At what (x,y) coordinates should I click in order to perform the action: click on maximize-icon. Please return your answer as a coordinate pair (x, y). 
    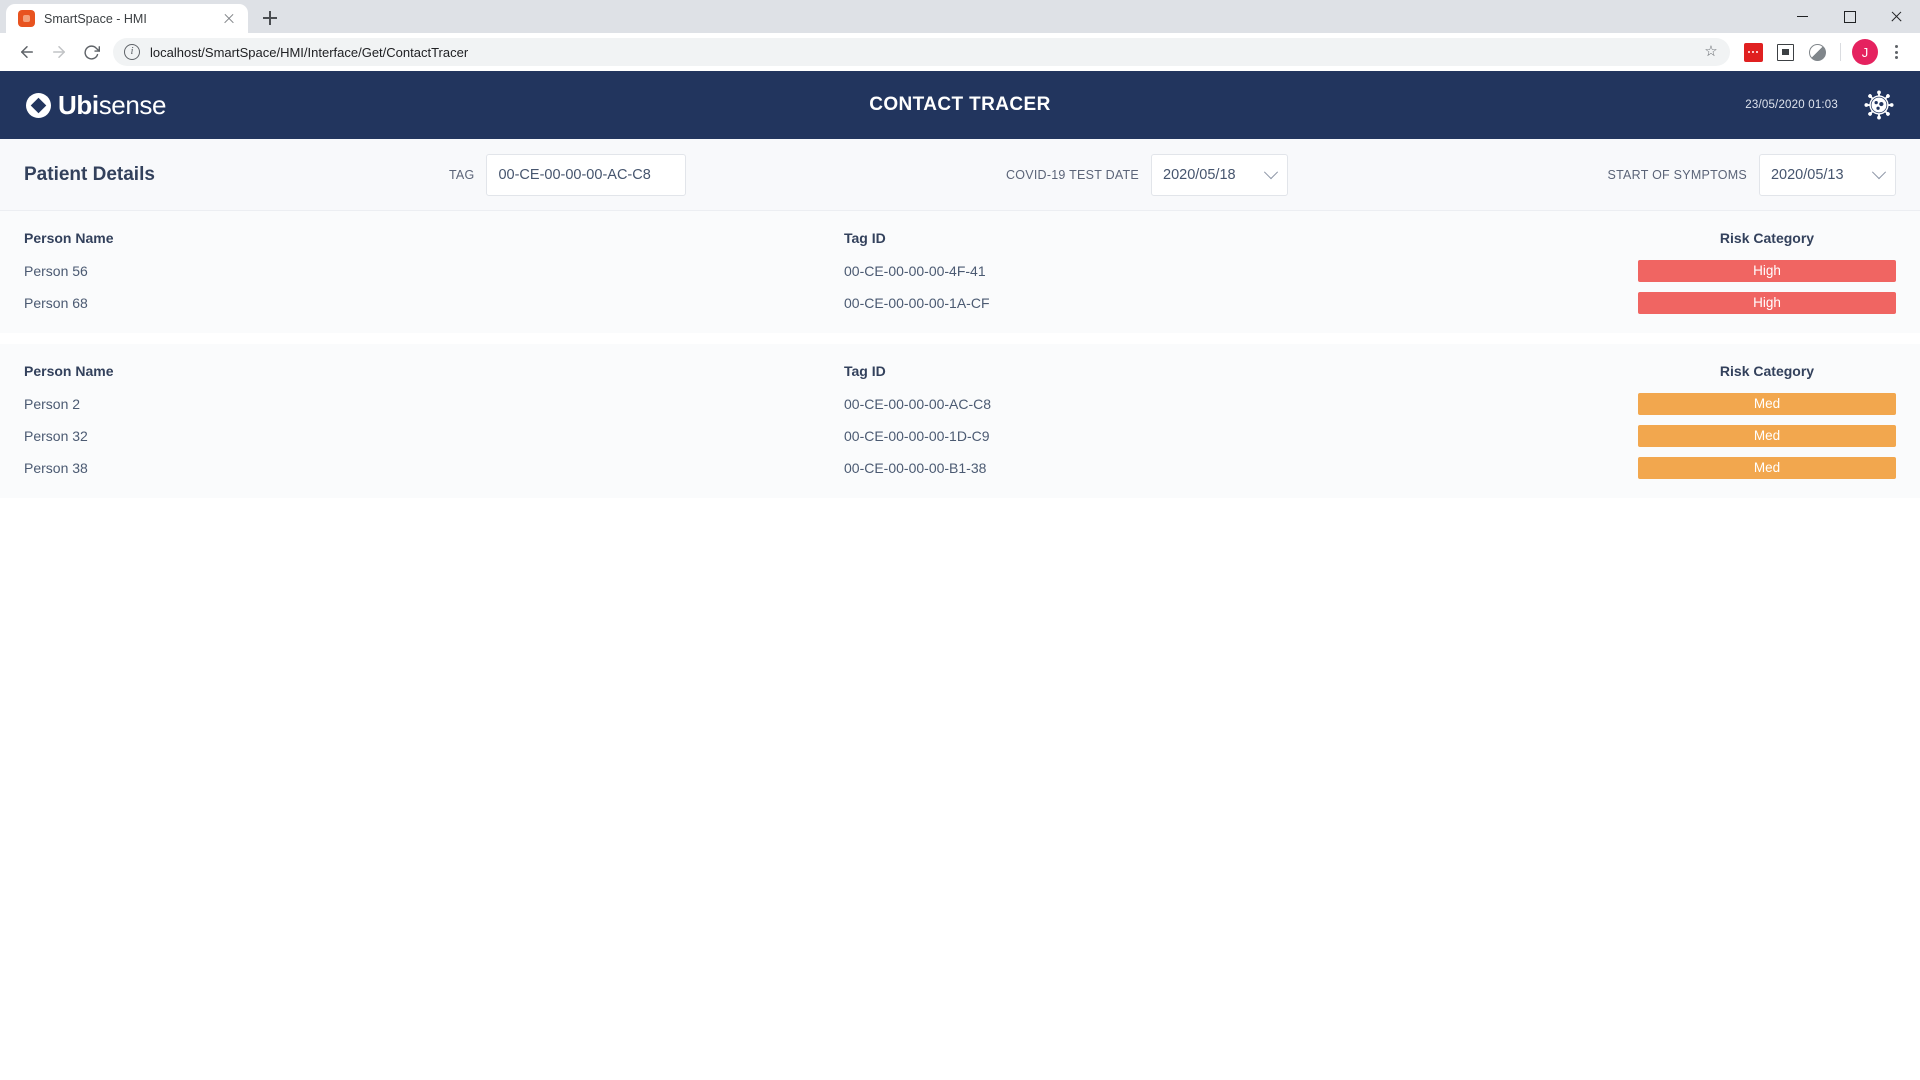
    Looking at the image, I should click on (1849, 16).